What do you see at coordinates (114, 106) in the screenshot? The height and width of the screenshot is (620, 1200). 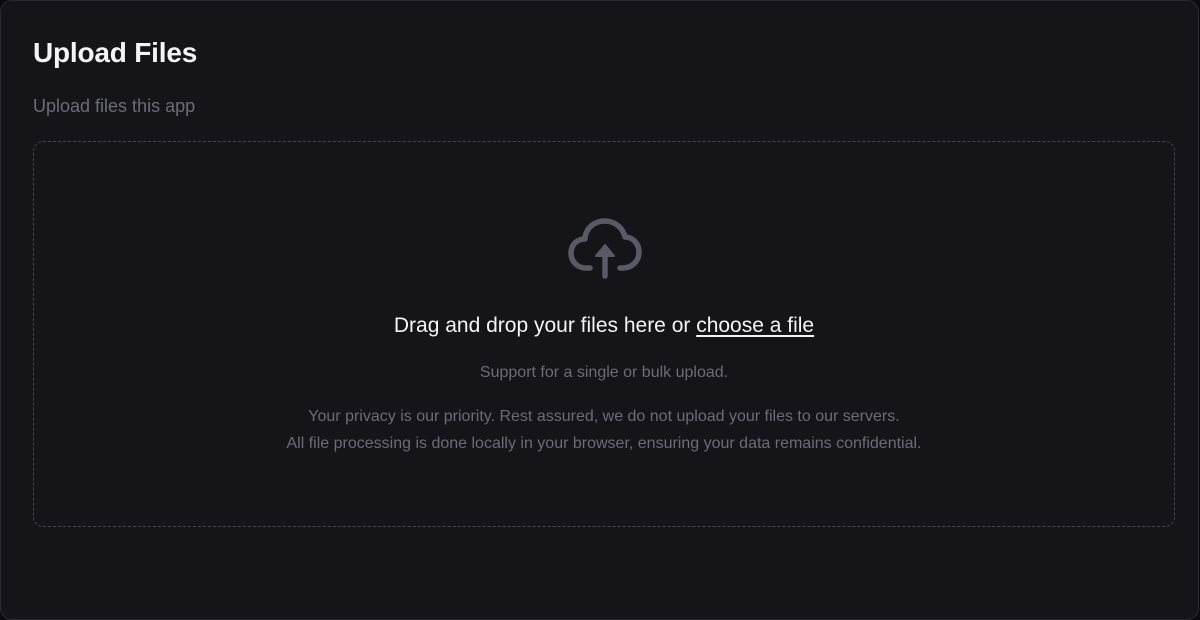 I see `page-subtitle: Upload files this app` at bounding box center [114, 106].